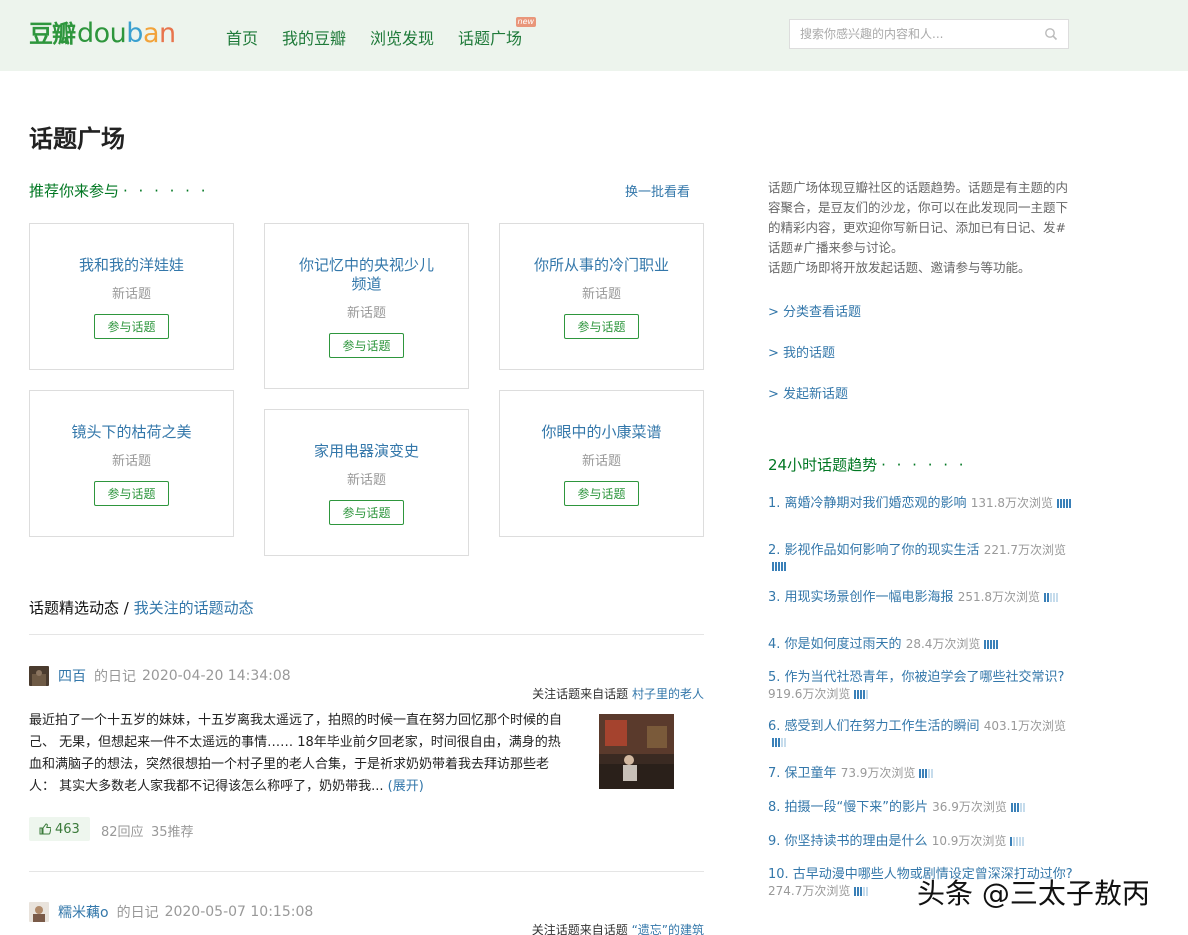 The width and height of the screenshot is (1188, 935). I want to click on my-topics-link: > 我的话题, so click(801, 351).